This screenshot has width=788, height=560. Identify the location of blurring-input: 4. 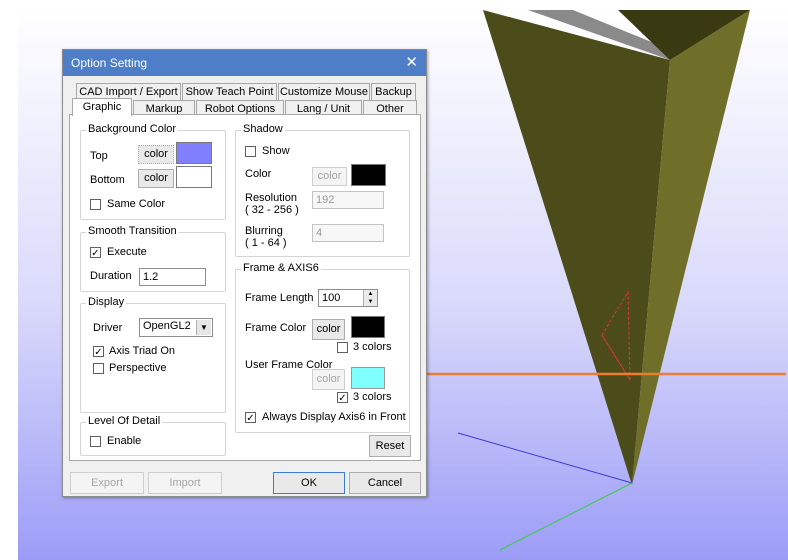
(348, 233).